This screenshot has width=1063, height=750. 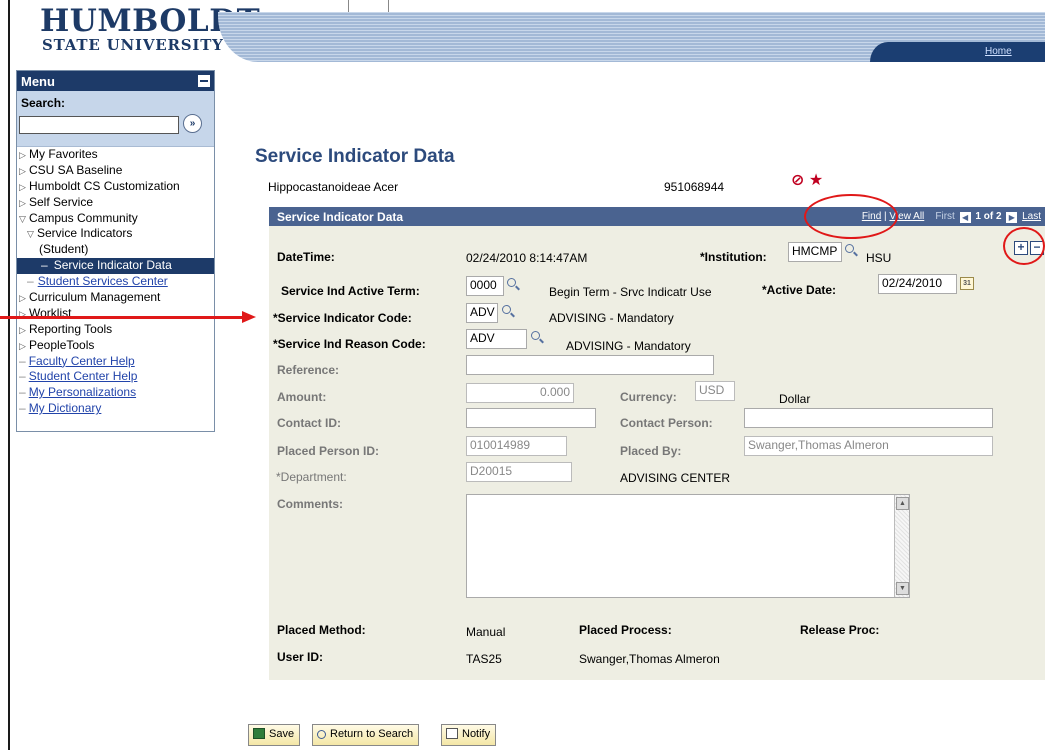 What do you see at coordinates (115, 409) in the screenshot?
I see `sidebar-item-my-dictionary: – My Dictionary` at bounding box center [115, 409].